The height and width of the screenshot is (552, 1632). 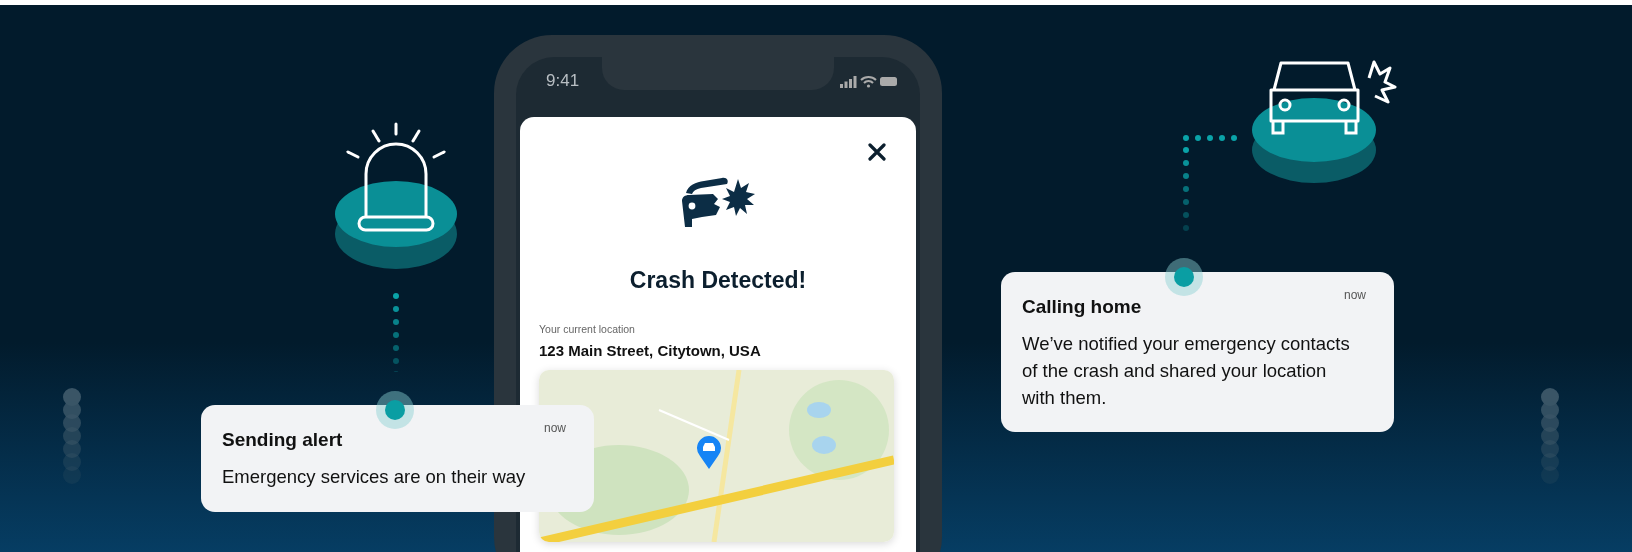 What do you see at coordinates (374, 477) in the screenshot?
I see `notification-message: Emergency services are on their way` at bounding box center [374, 477].